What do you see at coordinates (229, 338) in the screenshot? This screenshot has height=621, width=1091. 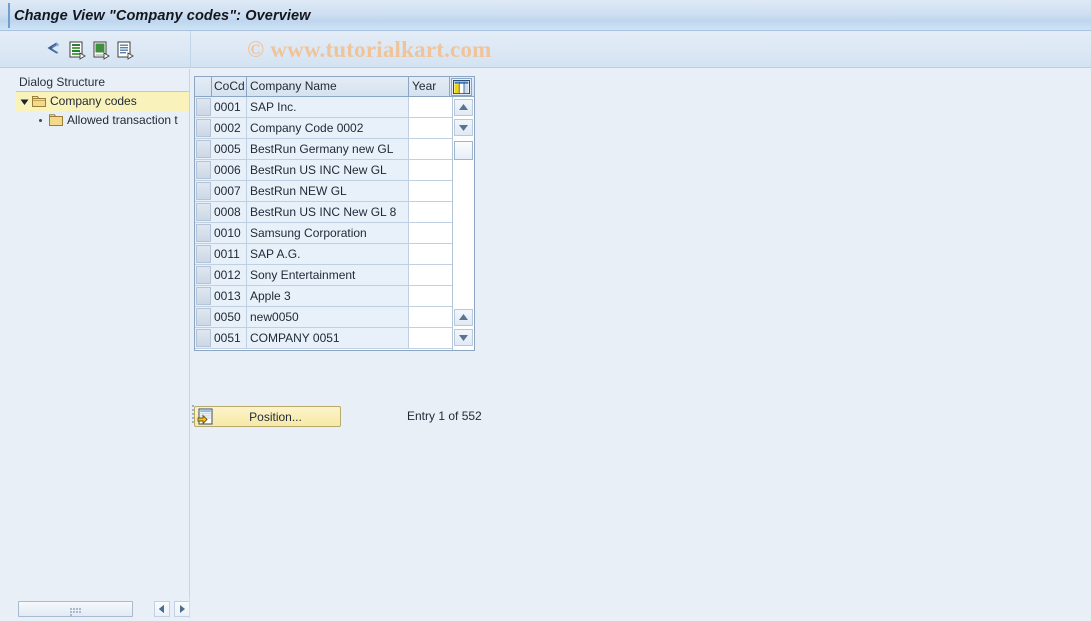 I see `cell-cocd: 0051` at bounding box center [229, 338].